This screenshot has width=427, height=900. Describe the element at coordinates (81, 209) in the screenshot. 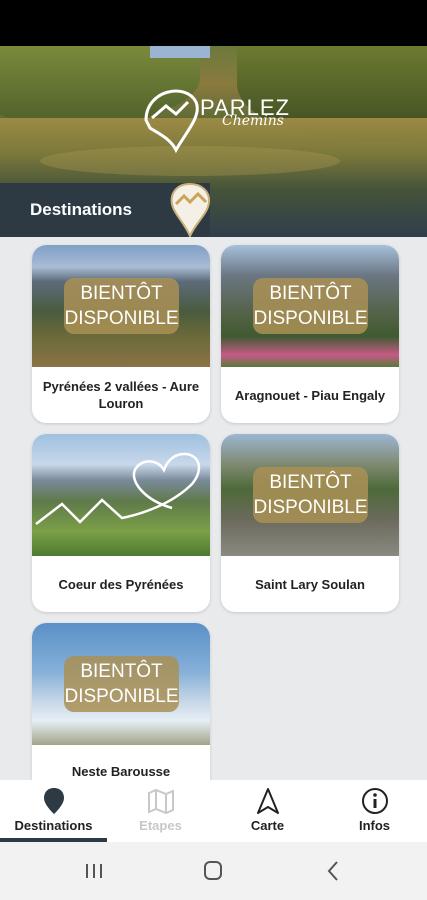

I see `section-title: Destinations` at that location.